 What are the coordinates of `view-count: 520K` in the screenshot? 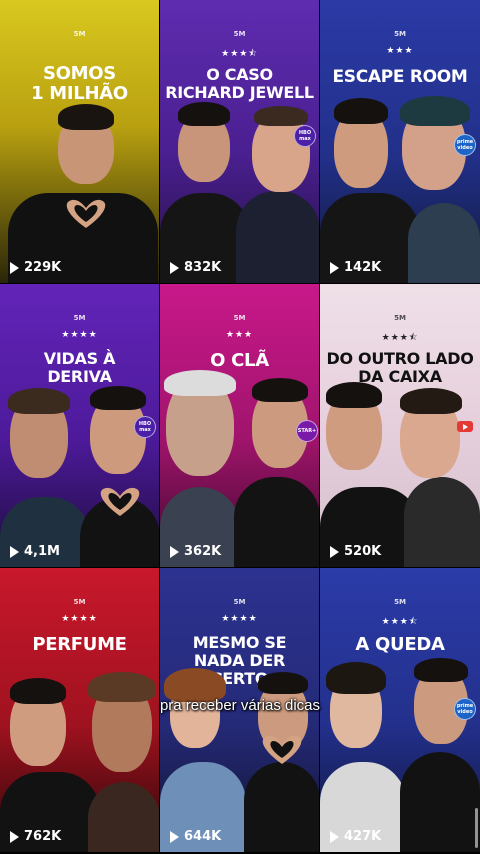 It's located at (355, 551).